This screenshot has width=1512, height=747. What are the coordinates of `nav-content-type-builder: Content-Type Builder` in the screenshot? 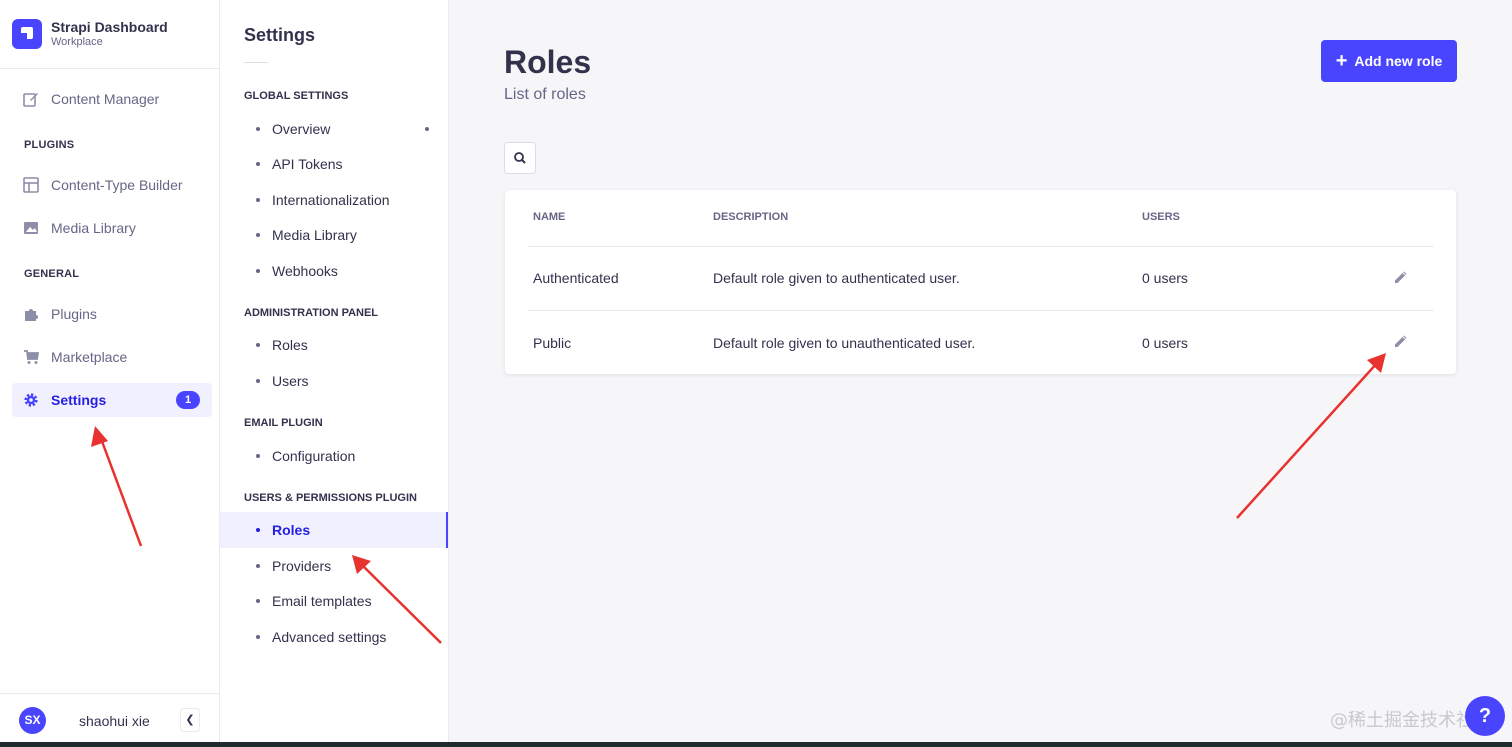 It's located at (112, 185).